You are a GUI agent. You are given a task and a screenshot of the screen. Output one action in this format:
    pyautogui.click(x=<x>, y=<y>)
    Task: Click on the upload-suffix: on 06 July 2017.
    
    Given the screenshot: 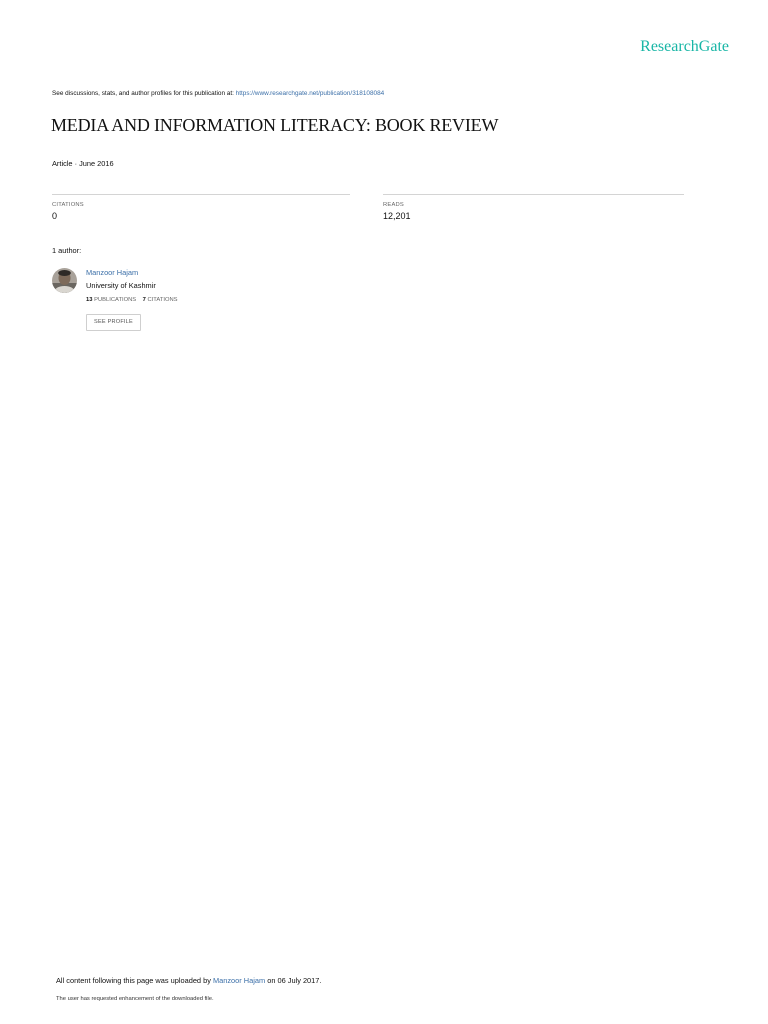 What is the action you would take?
    pyautogui.click(x=294, y=980)
    